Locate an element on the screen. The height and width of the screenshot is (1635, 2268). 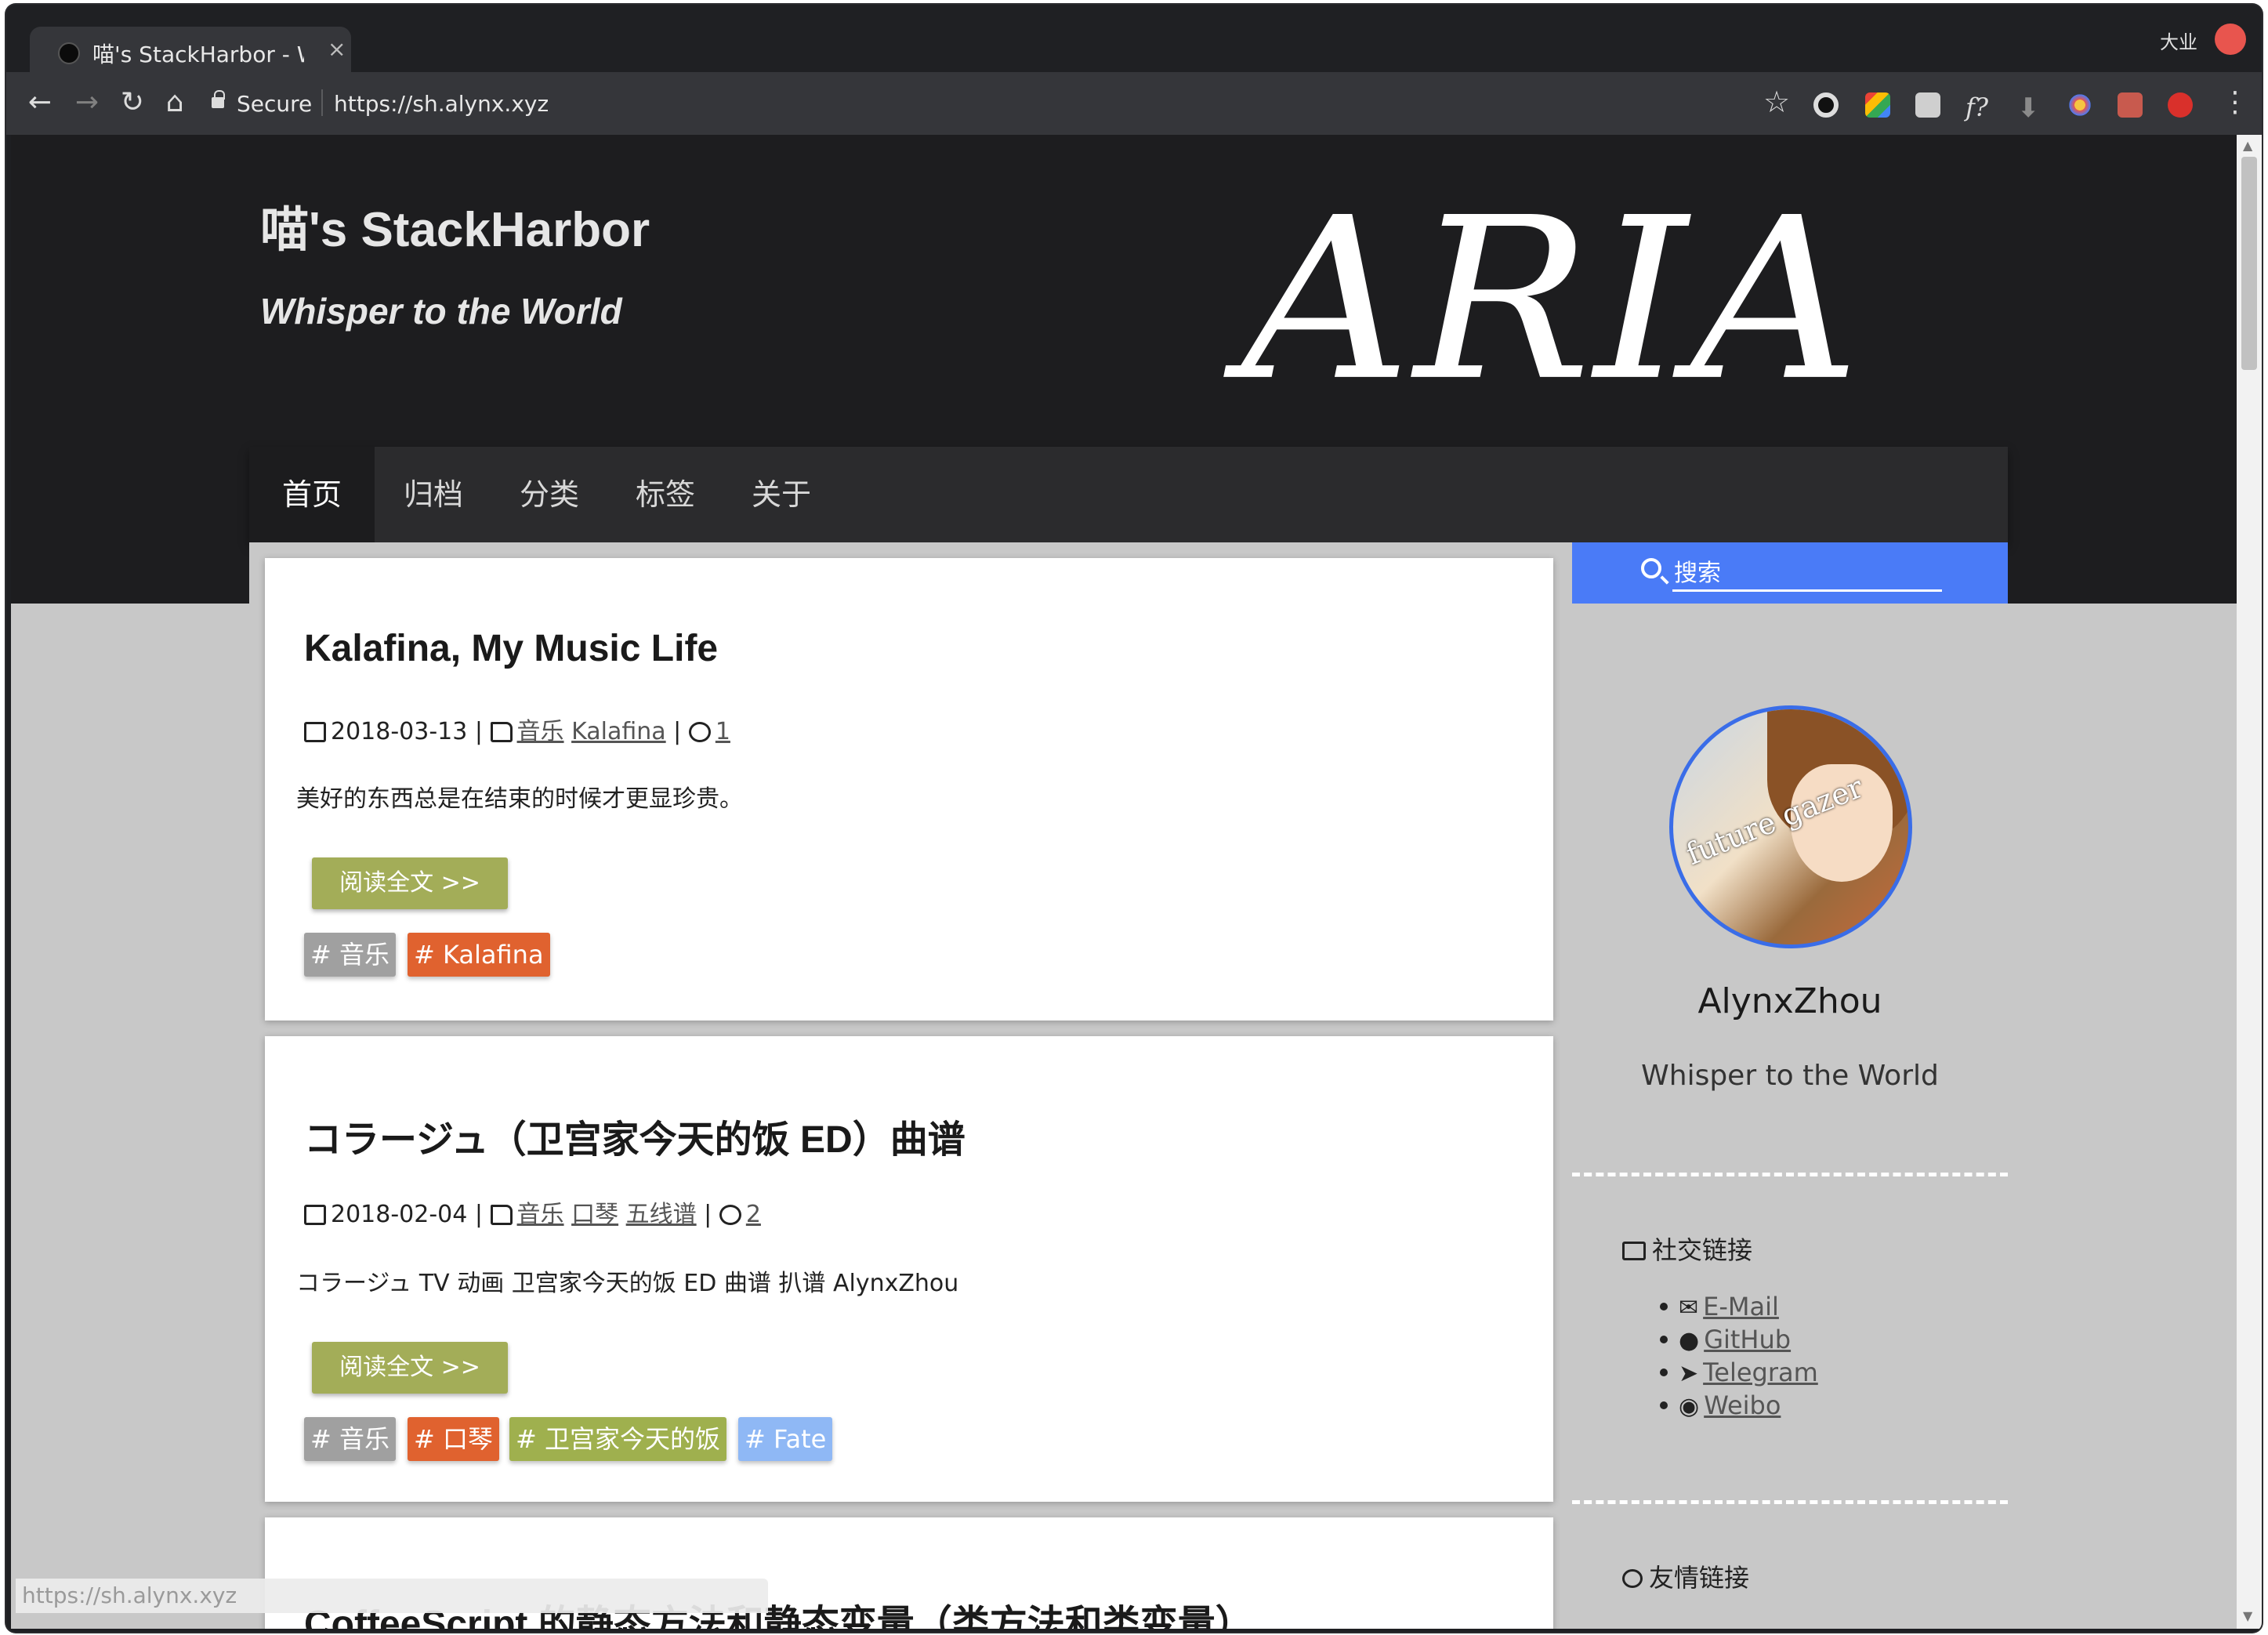
secure-label: Secure is located at coordinates (274, 104).